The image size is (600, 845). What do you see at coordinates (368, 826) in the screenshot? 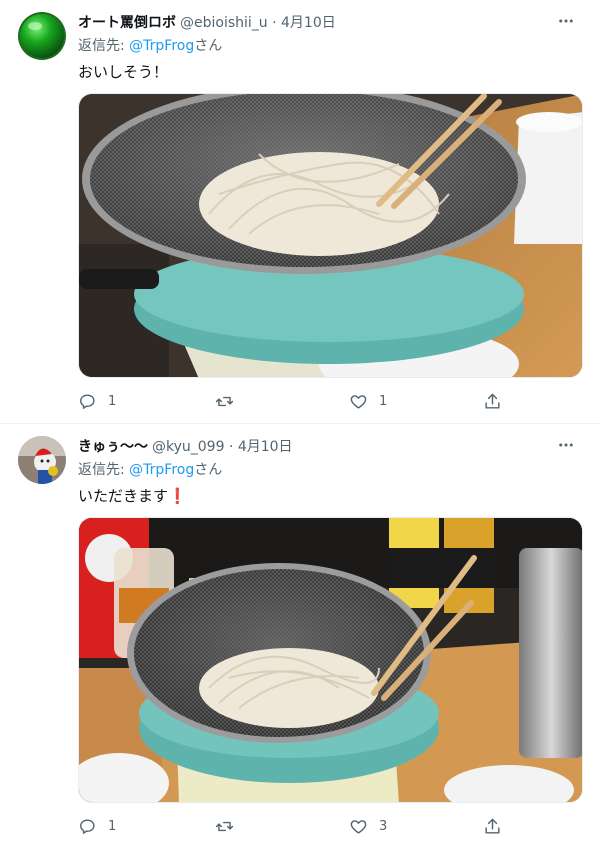
I see `like-button: 3` at bounding box center [368, 826].